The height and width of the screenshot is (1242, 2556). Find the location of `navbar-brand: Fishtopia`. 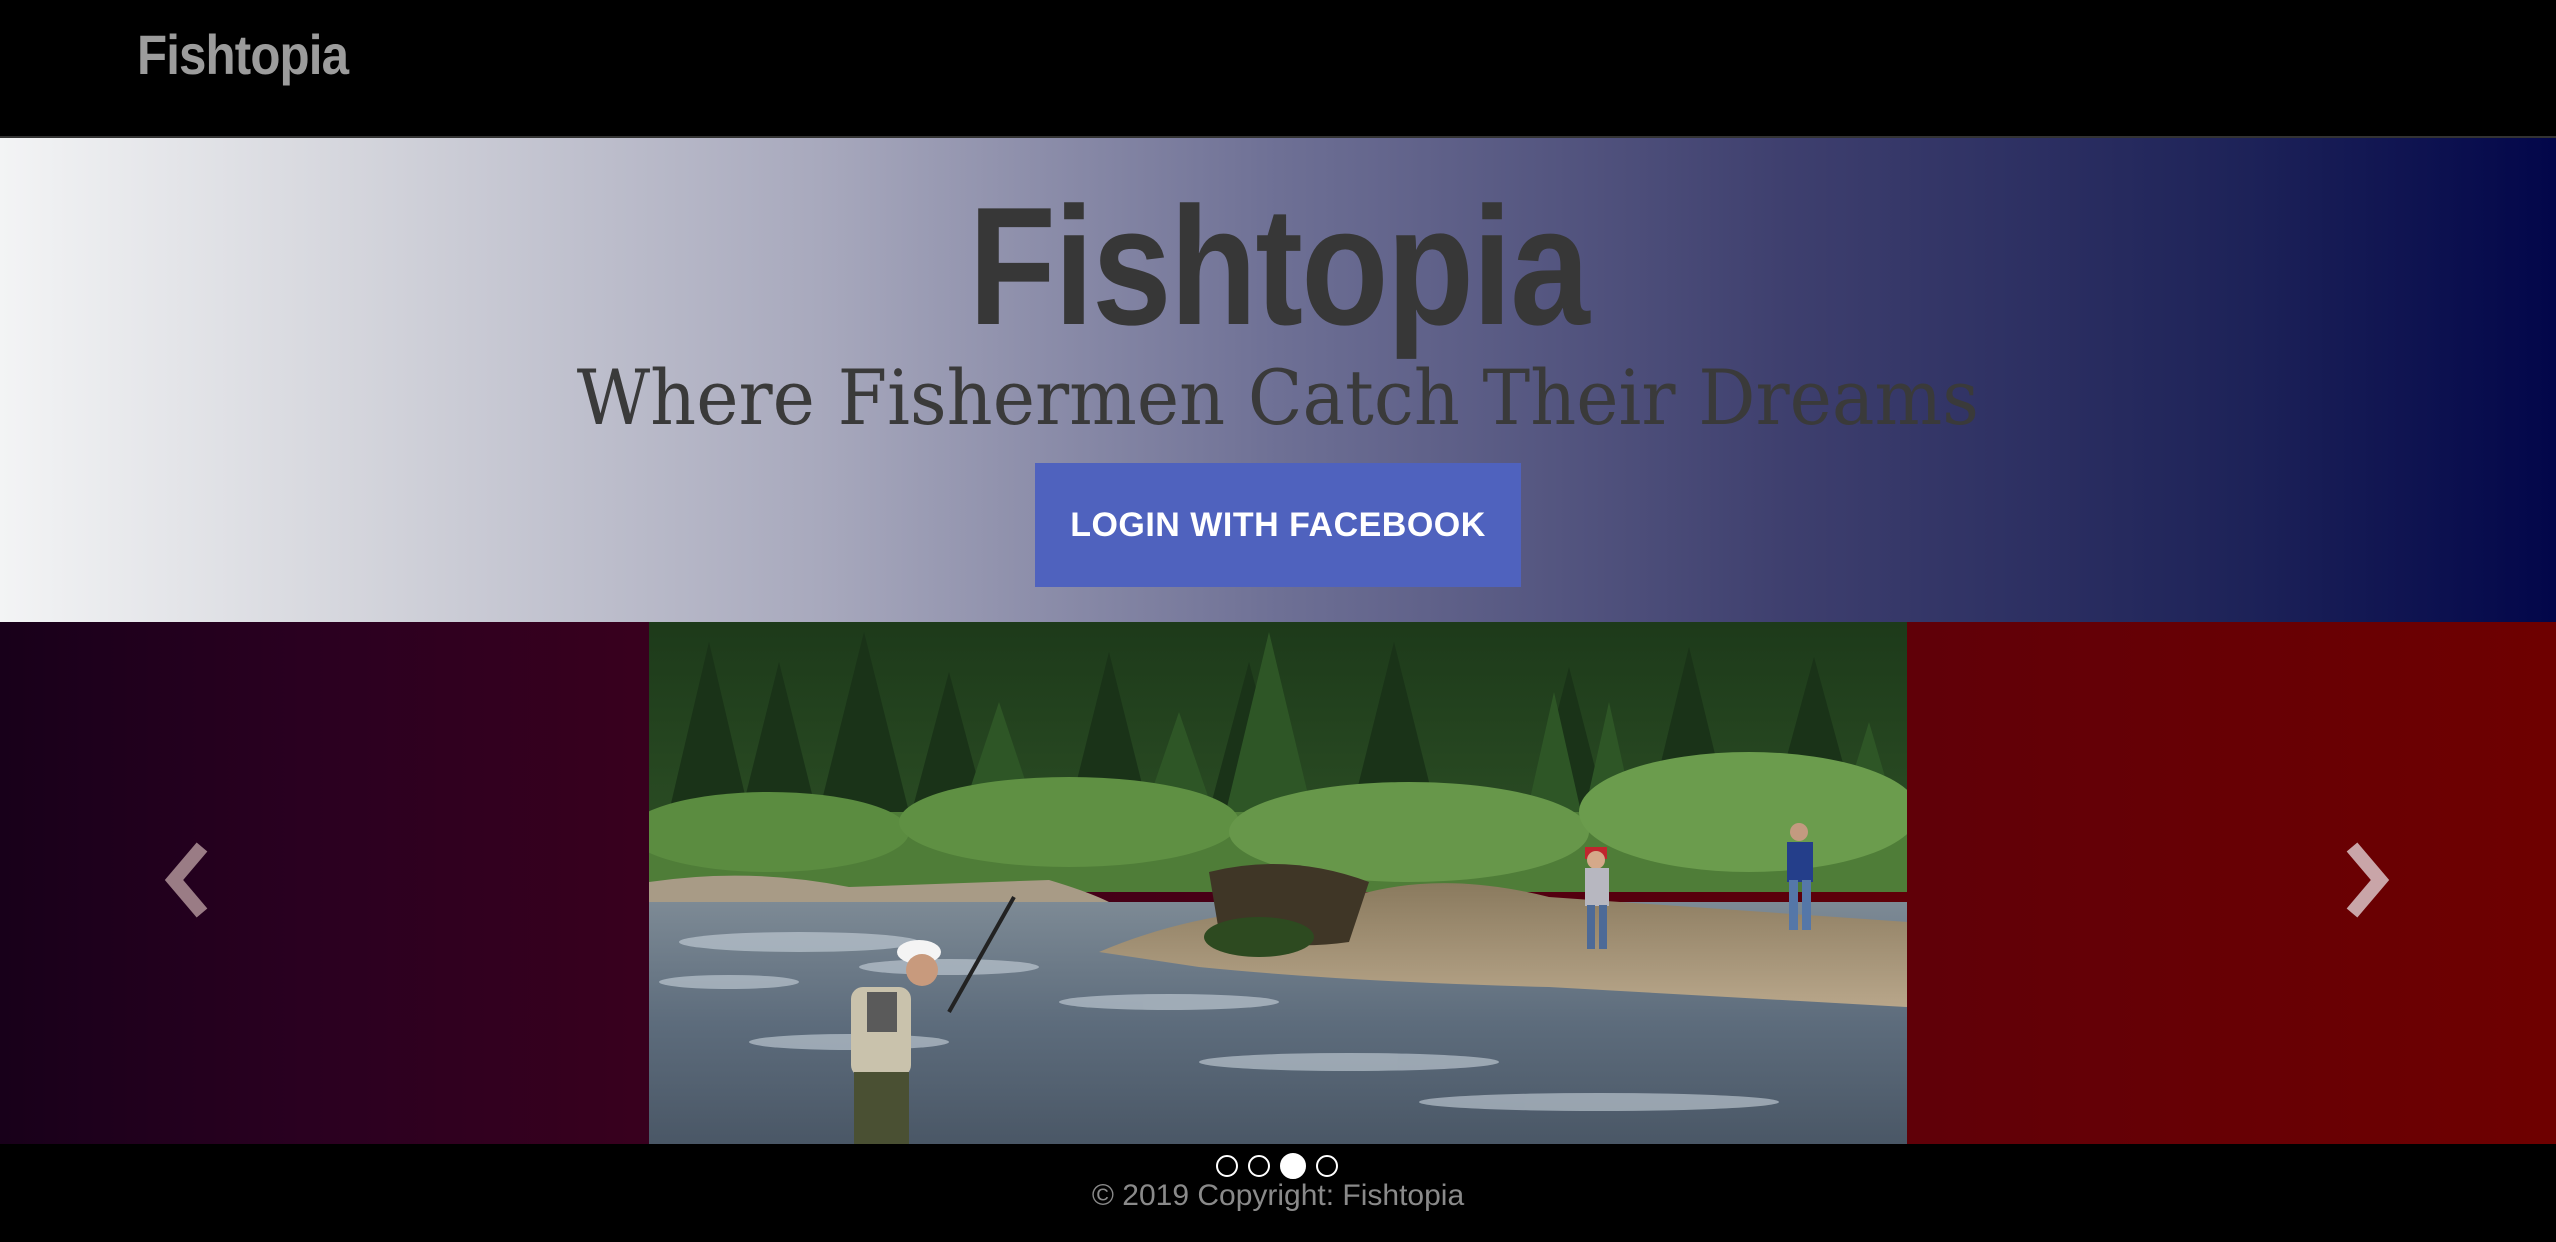

navbar-brand: Fishtopia is located at coordinates (243, 54).